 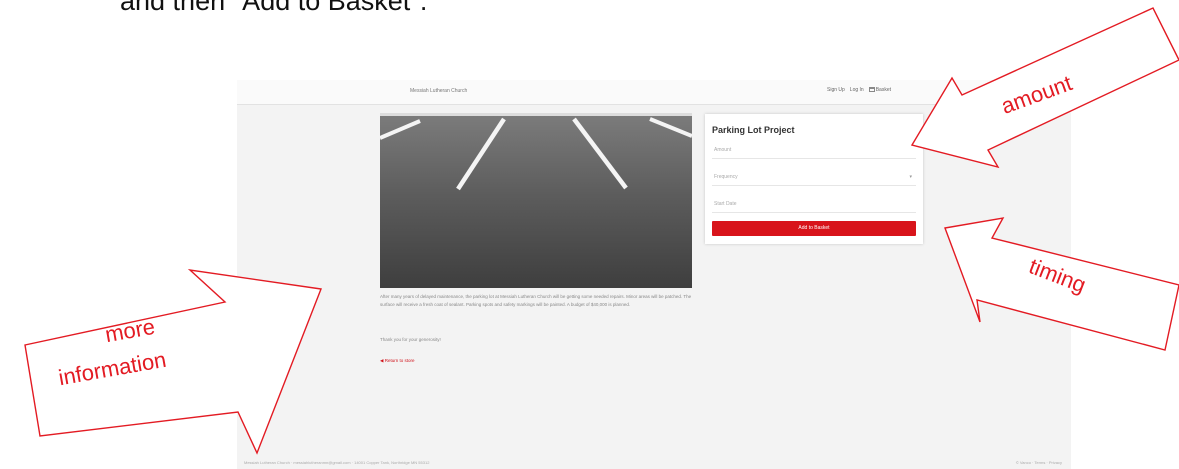 I want to click on arrow-information, so click(x=173, y=361).